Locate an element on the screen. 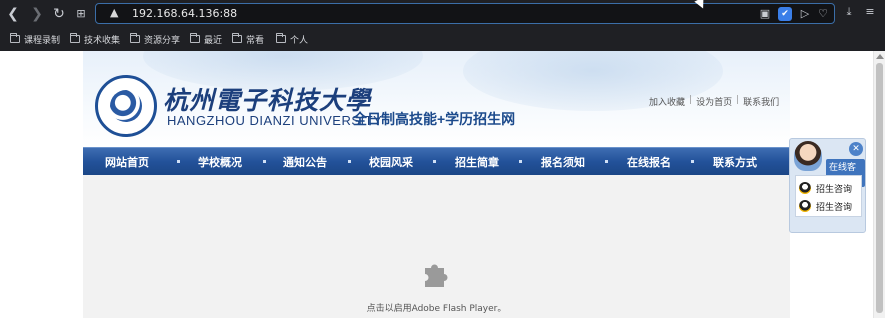  nav-registration-notes: 报名须知 is located at coordinates (563, 162).